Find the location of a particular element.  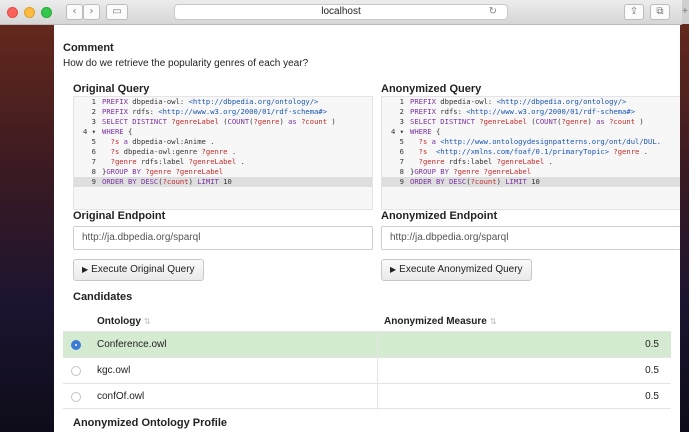

line-number: 5 is located at coordinates (93, 141).